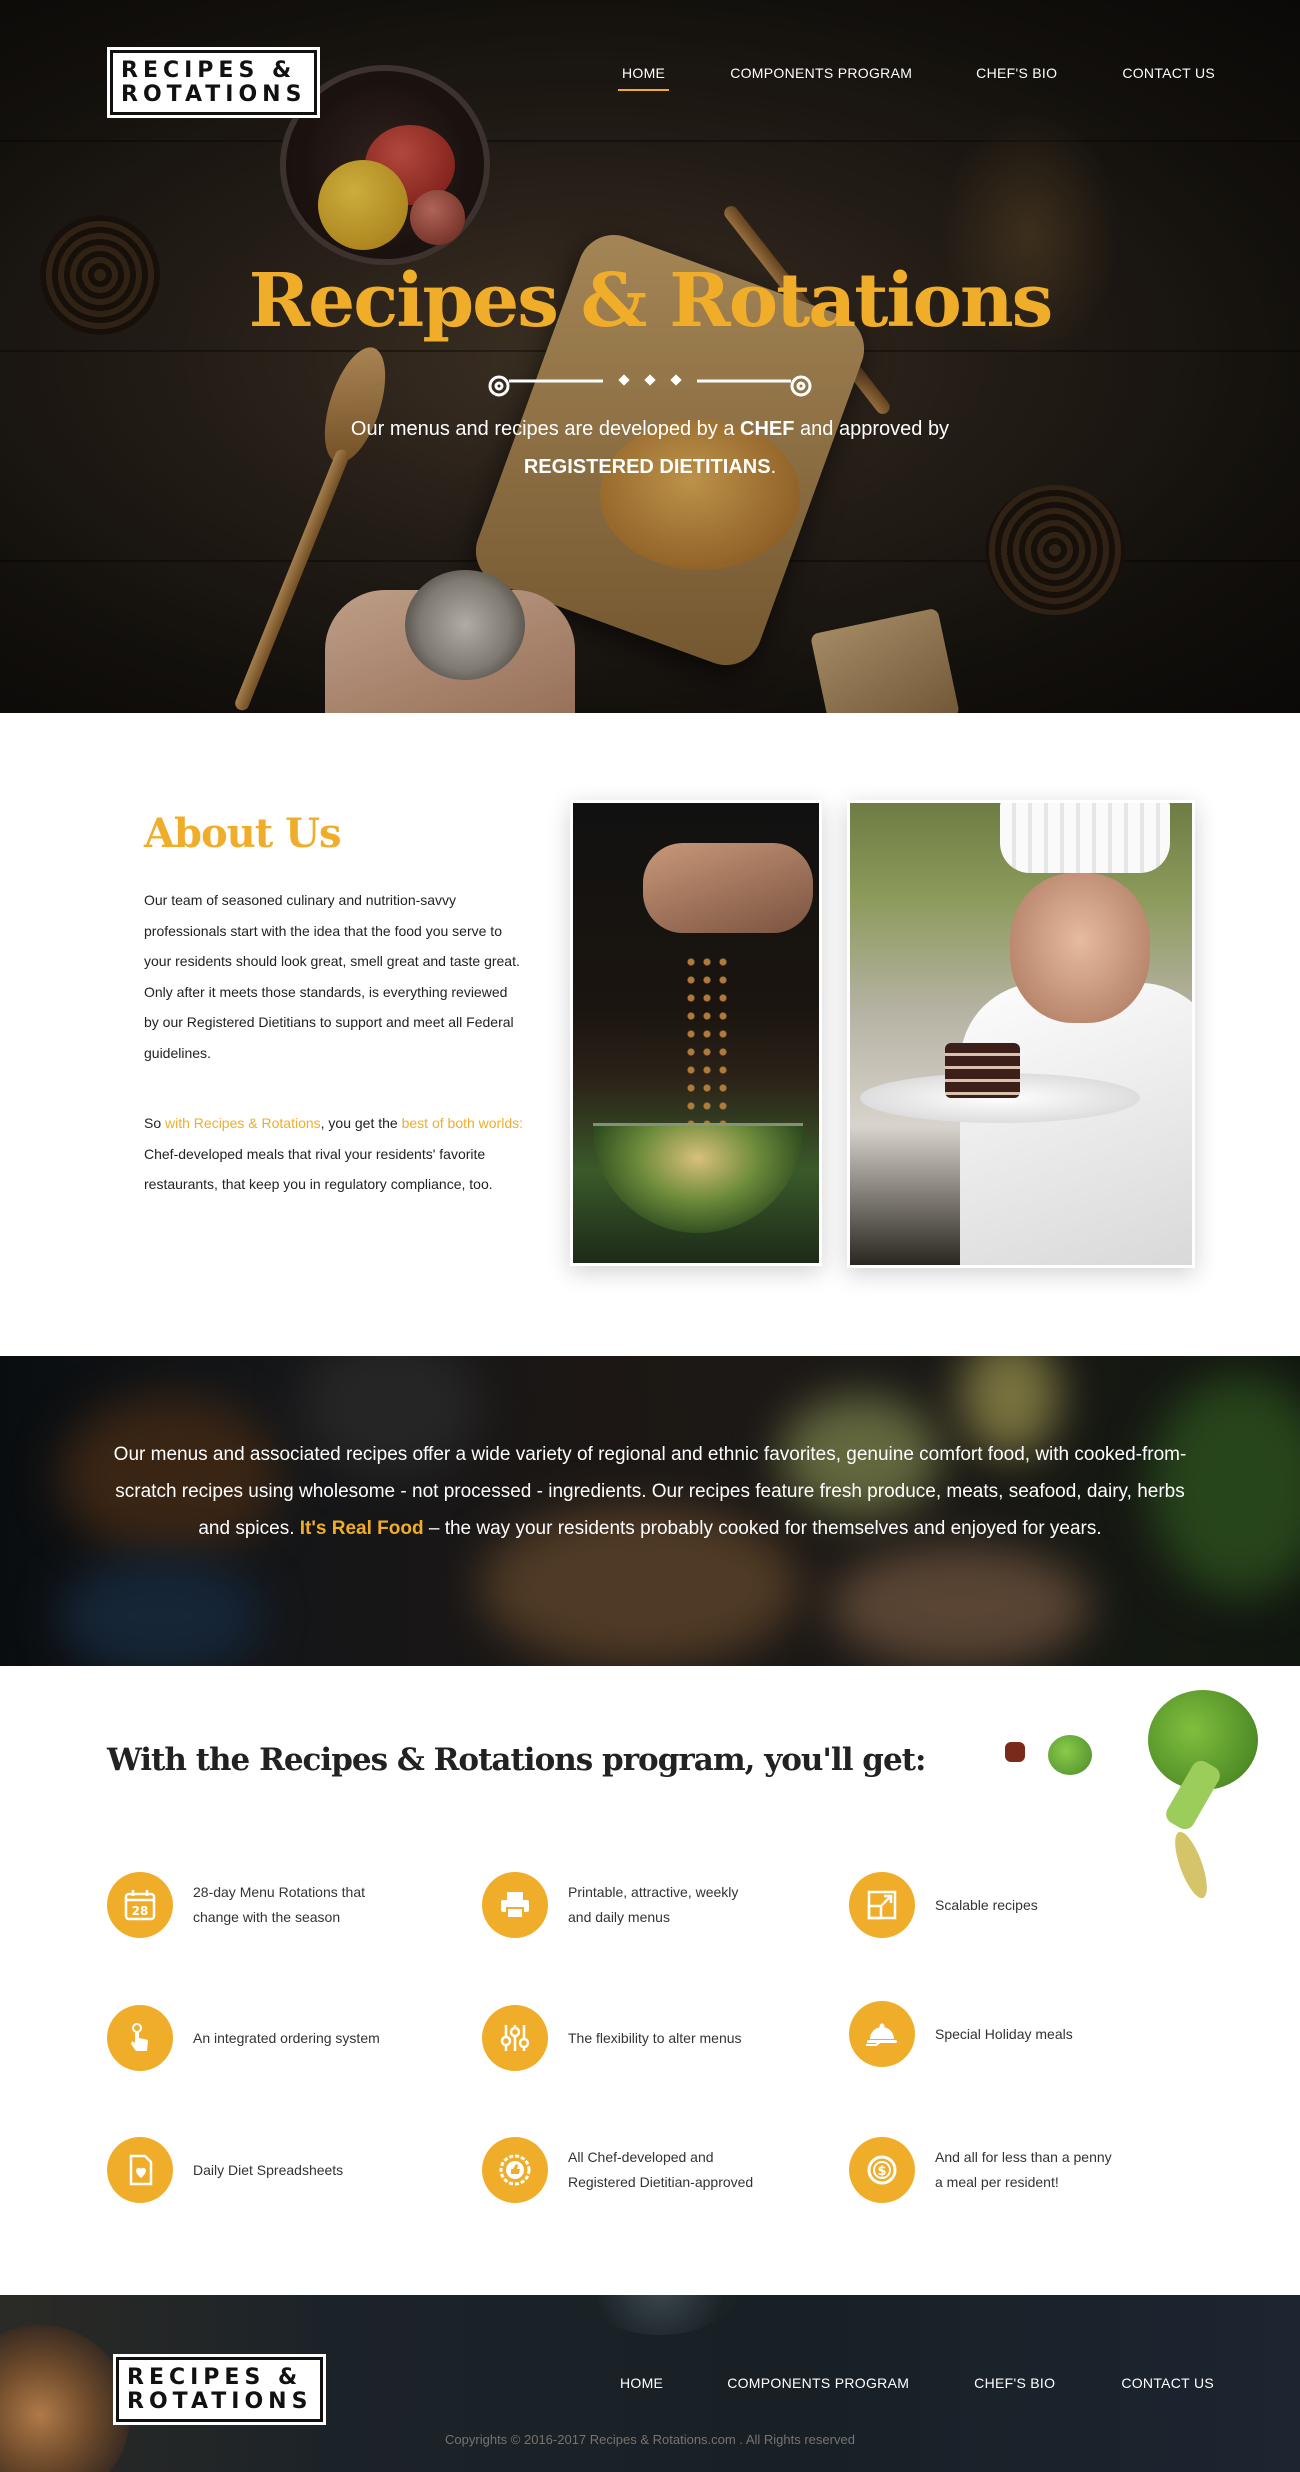  What do you see at coordinates (641, 2388) in the screenshot?
I see `footer-nav-home: HOME` at bounding box center [641, 2388].